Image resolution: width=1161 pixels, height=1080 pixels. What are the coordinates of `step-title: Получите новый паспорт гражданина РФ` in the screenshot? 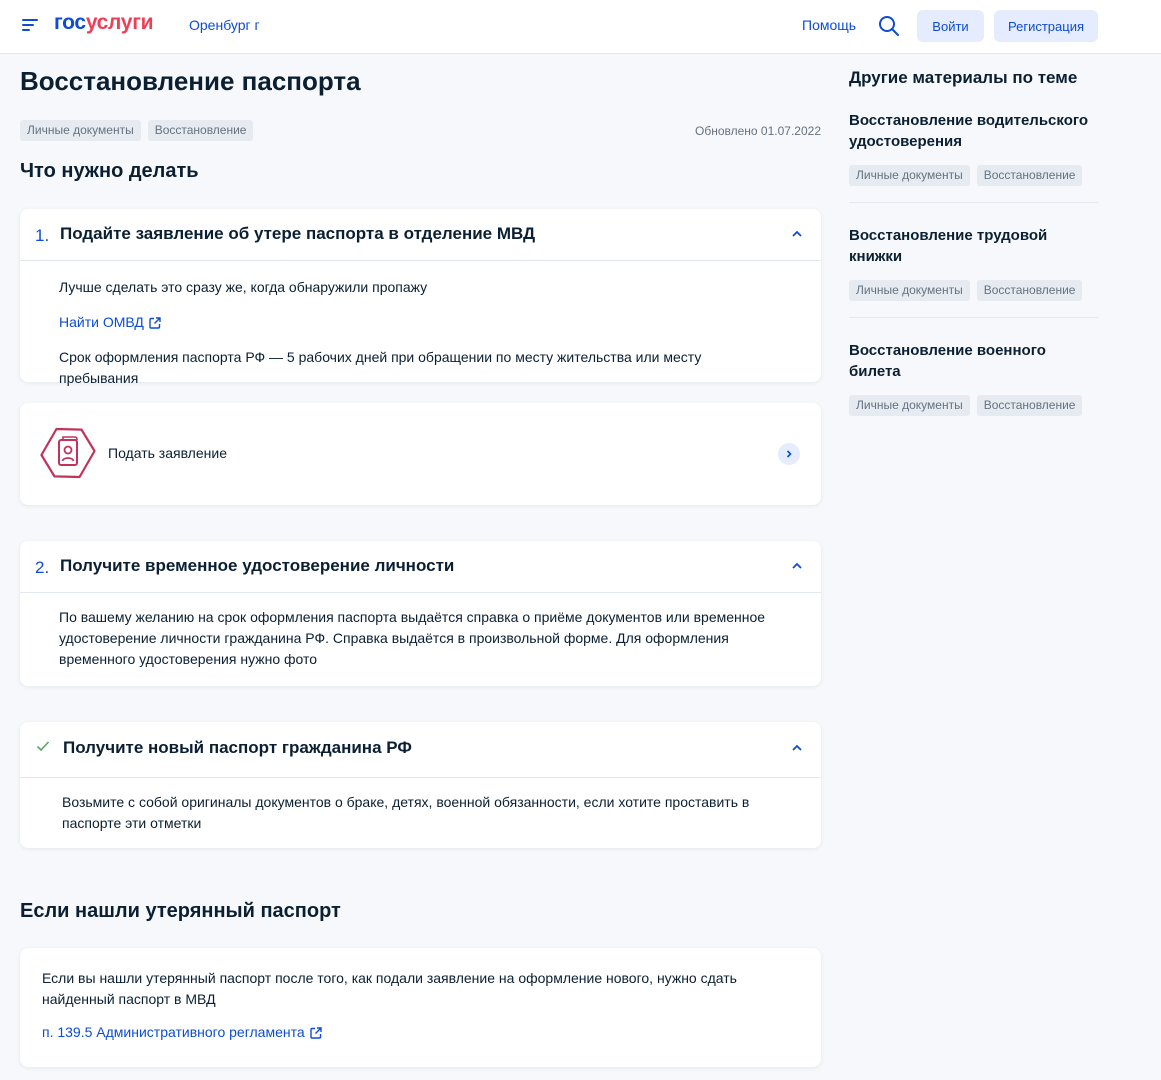 It's located at (237, 747).